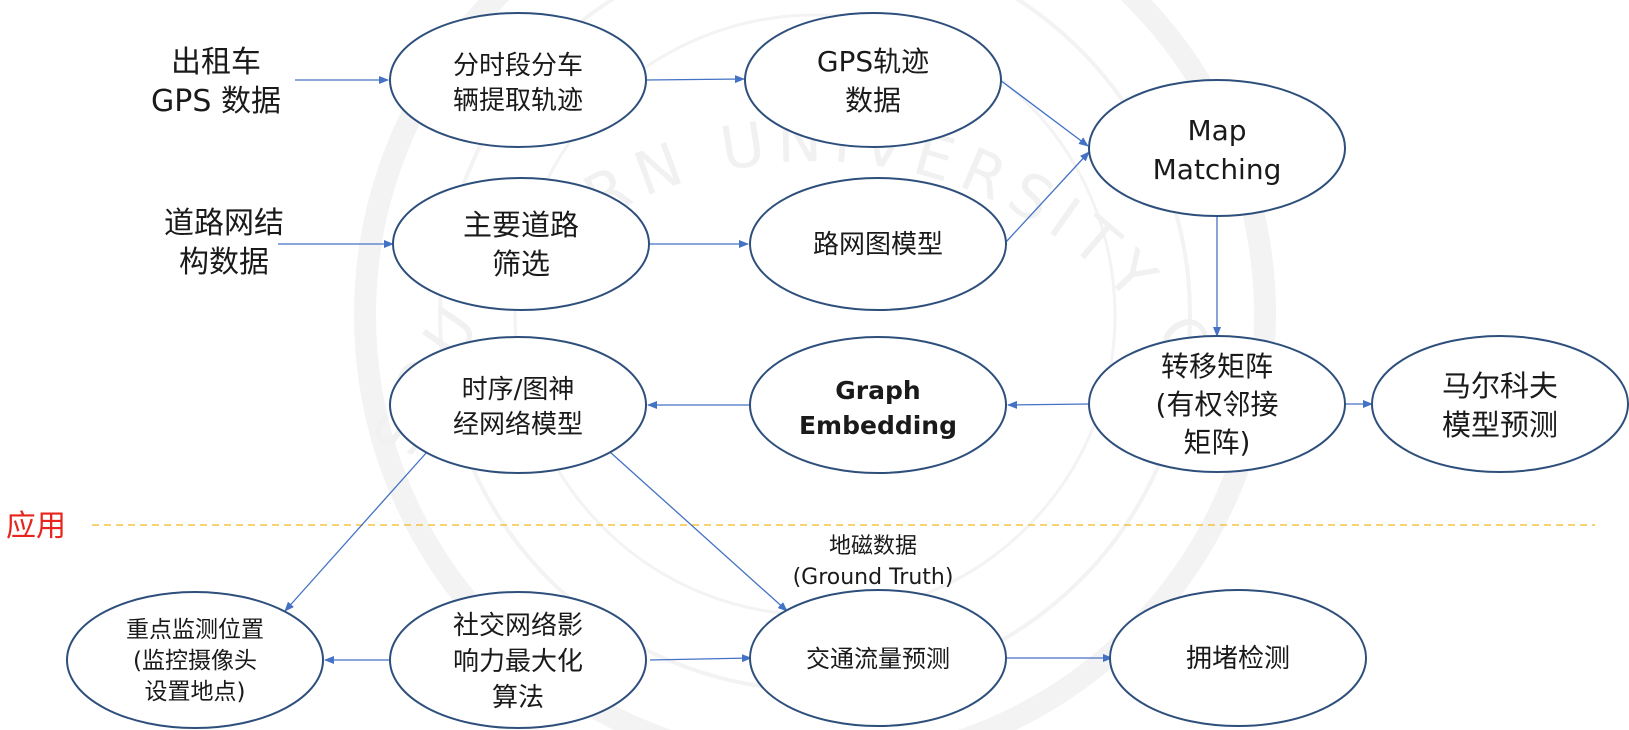 The height and width of the screenshot is (730, 1629). I want to click on node-label-line: 主要道路, so click(521, 225).